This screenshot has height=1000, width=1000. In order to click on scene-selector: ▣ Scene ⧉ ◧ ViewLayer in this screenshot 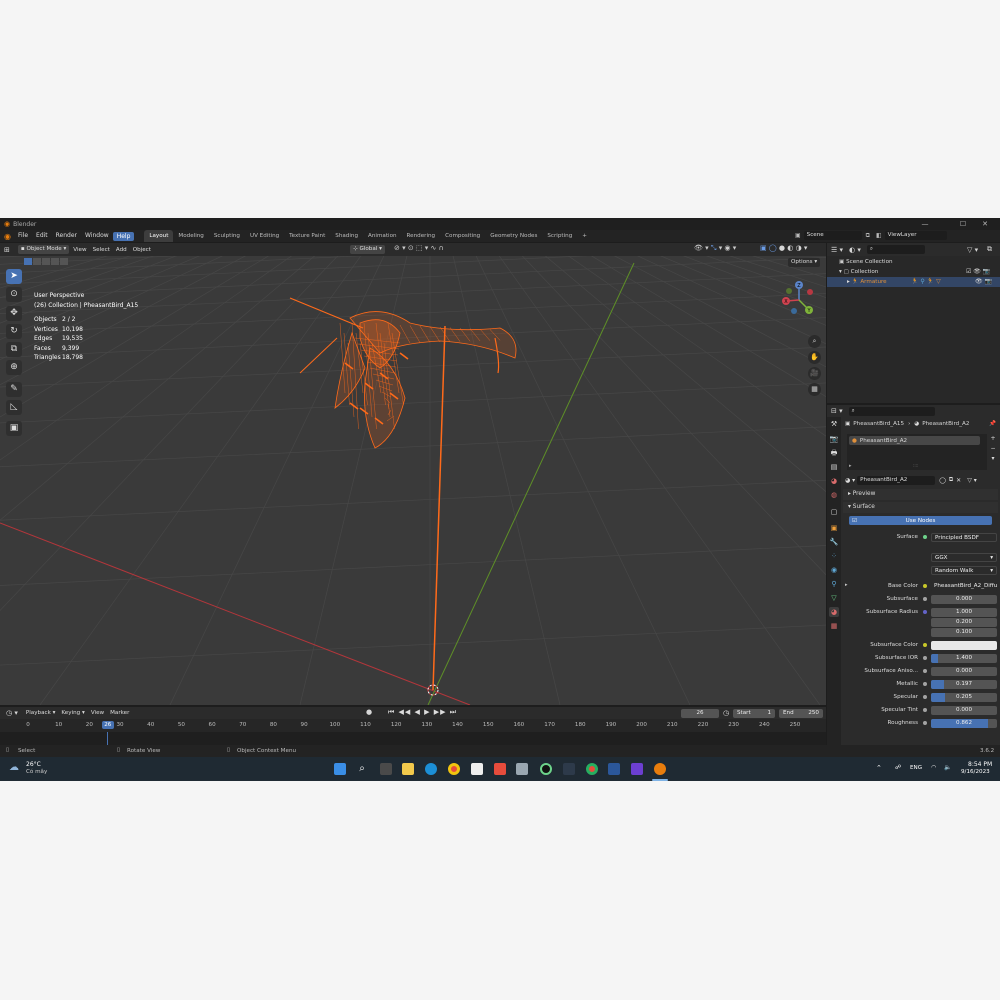, I will do `click(873, 235)`.